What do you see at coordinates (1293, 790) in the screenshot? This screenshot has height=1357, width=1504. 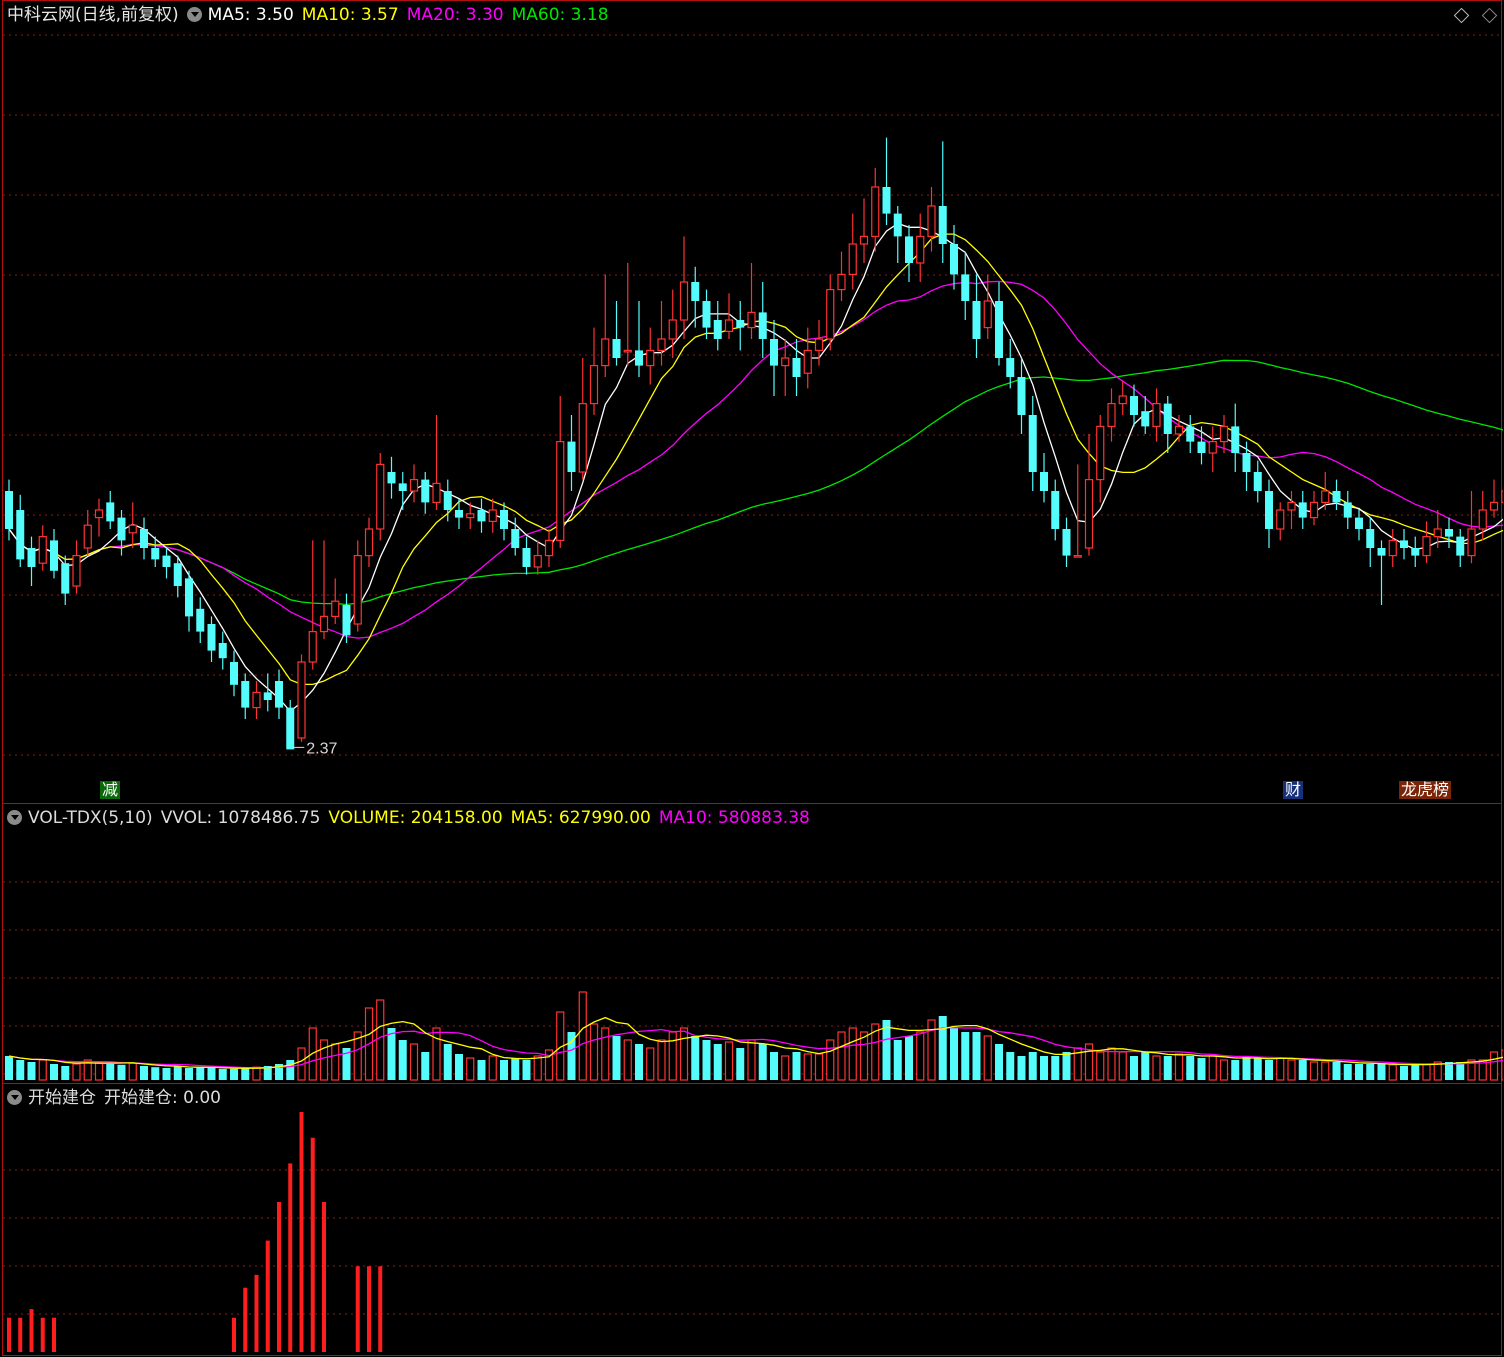 I see `event-tag-finance: 财` at bounding box center [1293, 790].